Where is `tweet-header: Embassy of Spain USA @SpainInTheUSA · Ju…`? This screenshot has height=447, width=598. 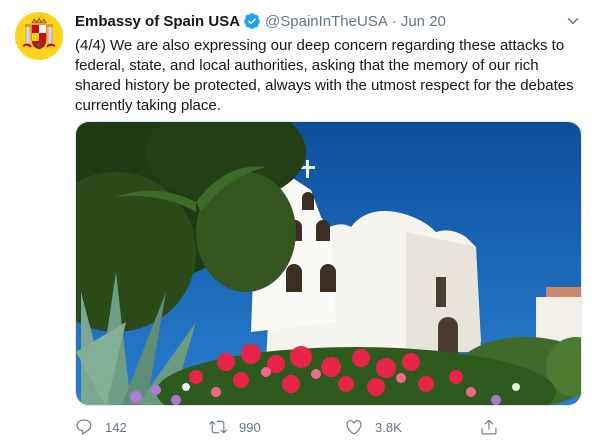
tweet-header: Embassy of Spain USA @SpainInTheUSA · Ju… is located at coordinates (260, 21).